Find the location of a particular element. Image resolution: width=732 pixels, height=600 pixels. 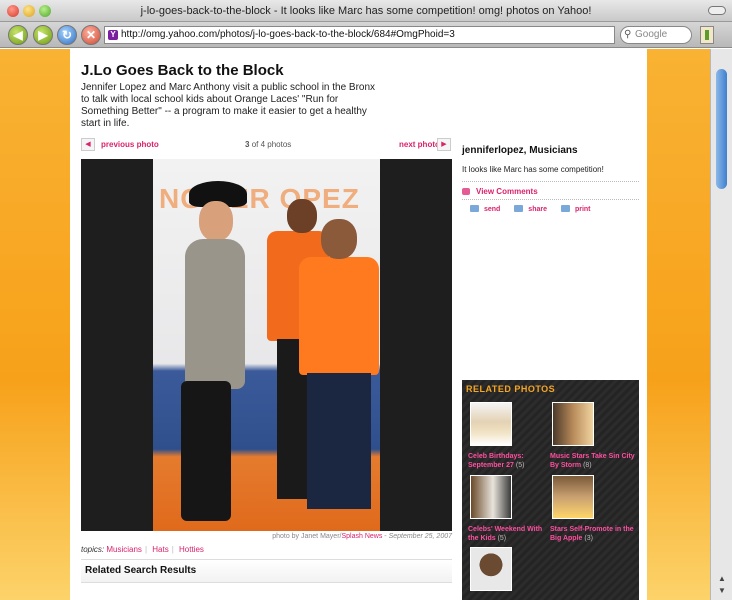

related-photos-title: RELATED PHOTOS is located at coordinates (511, 389).